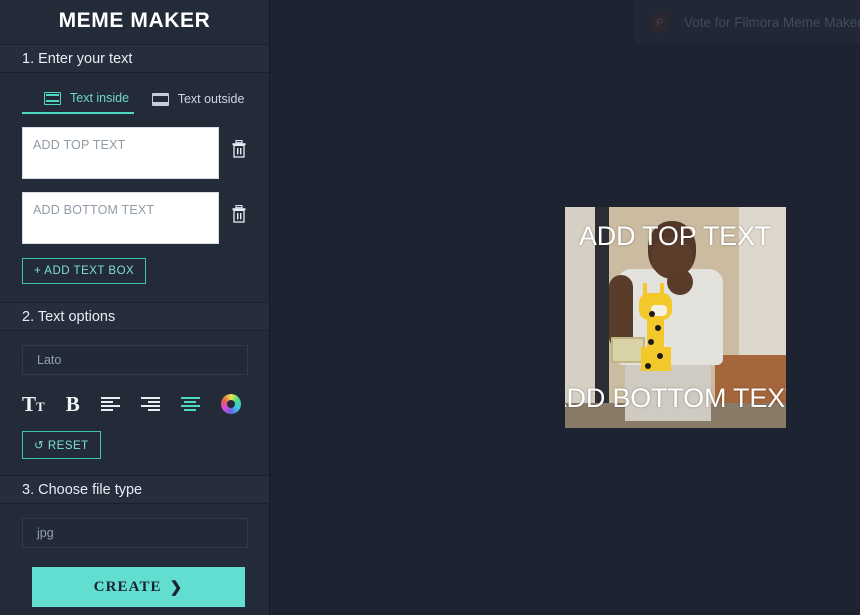  Describe the element at coordinates (68, 446) in the screenshot. I see `reset-label: RESET` at that location.